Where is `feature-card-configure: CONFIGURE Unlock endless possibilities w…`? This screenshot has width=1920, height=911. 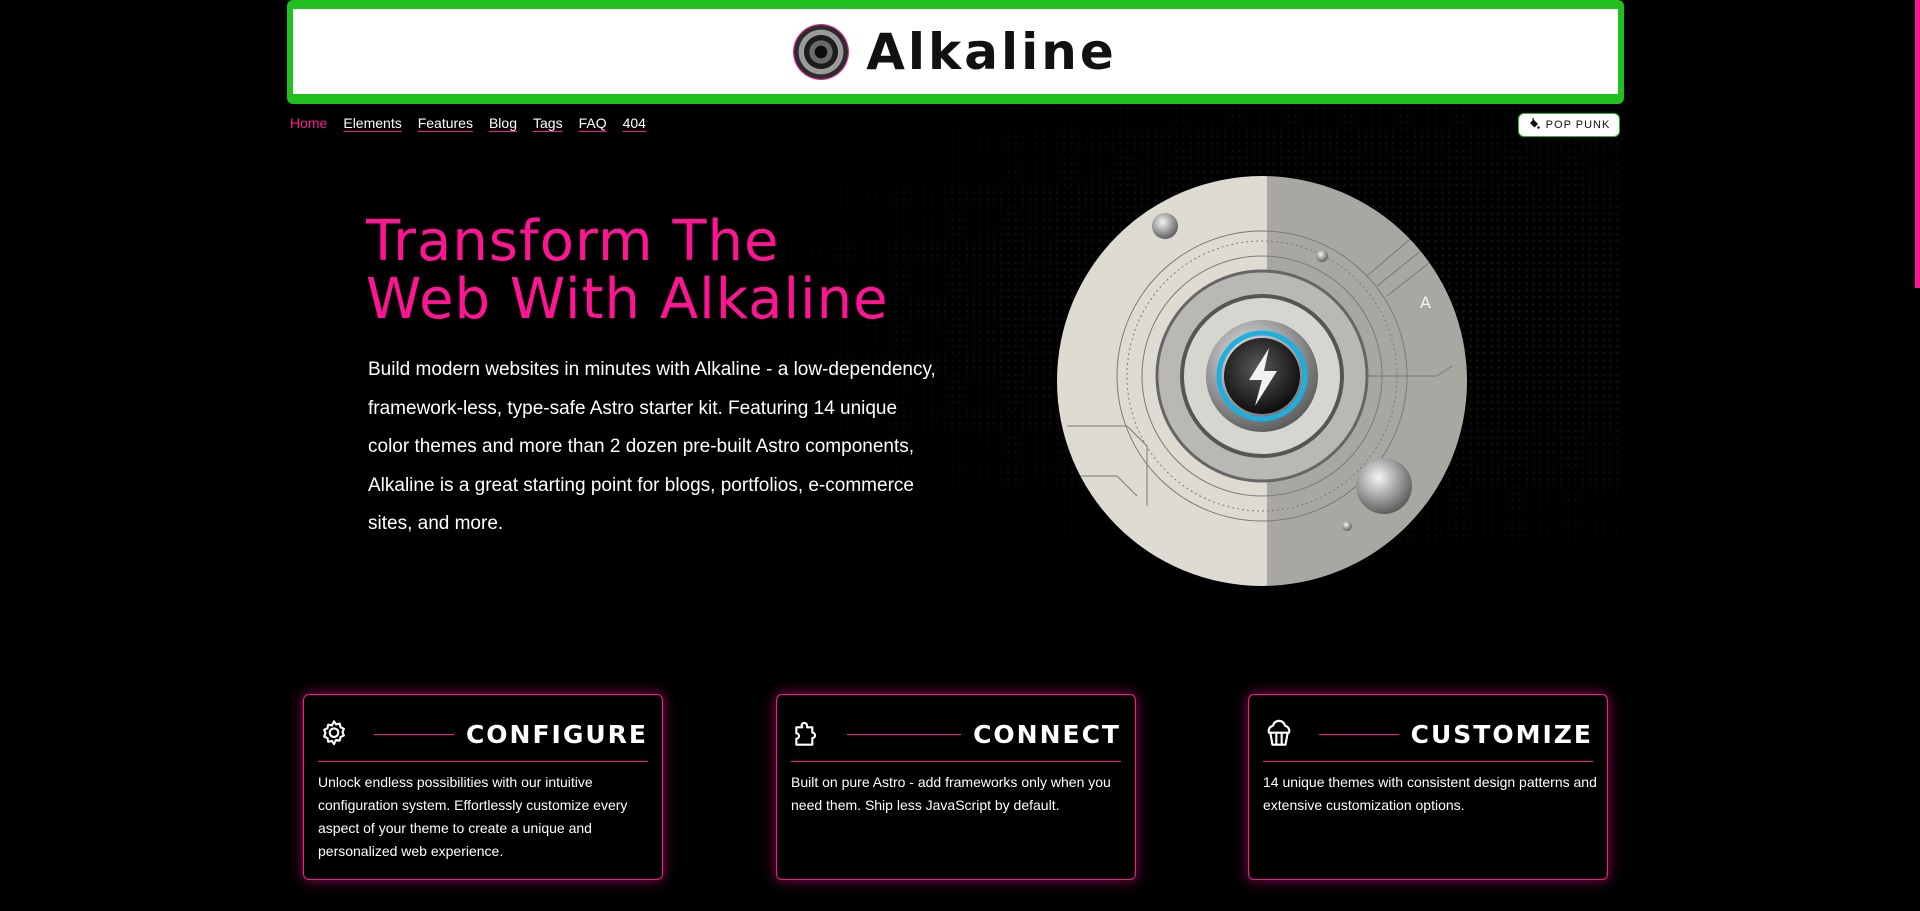 feature-card-configure: CONFIGURE Unlock endless possibilities w… is located at coordinates (483, 787).